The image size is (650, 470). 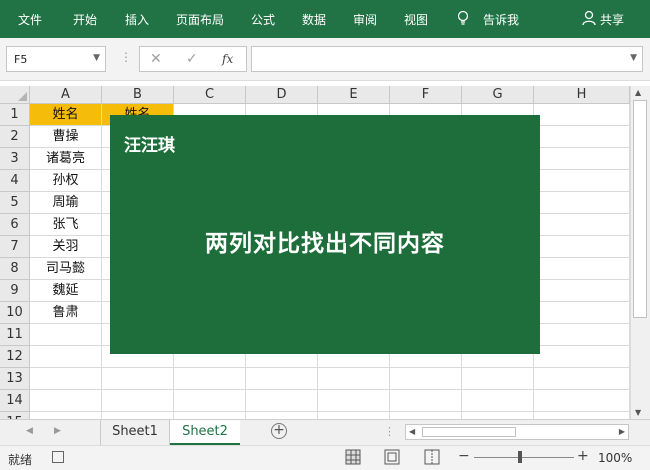 What do you see at coordinates (389, 431) in the screenshot?
I see `tab-split-grip: ⋮` at bounding box center [389, 431].